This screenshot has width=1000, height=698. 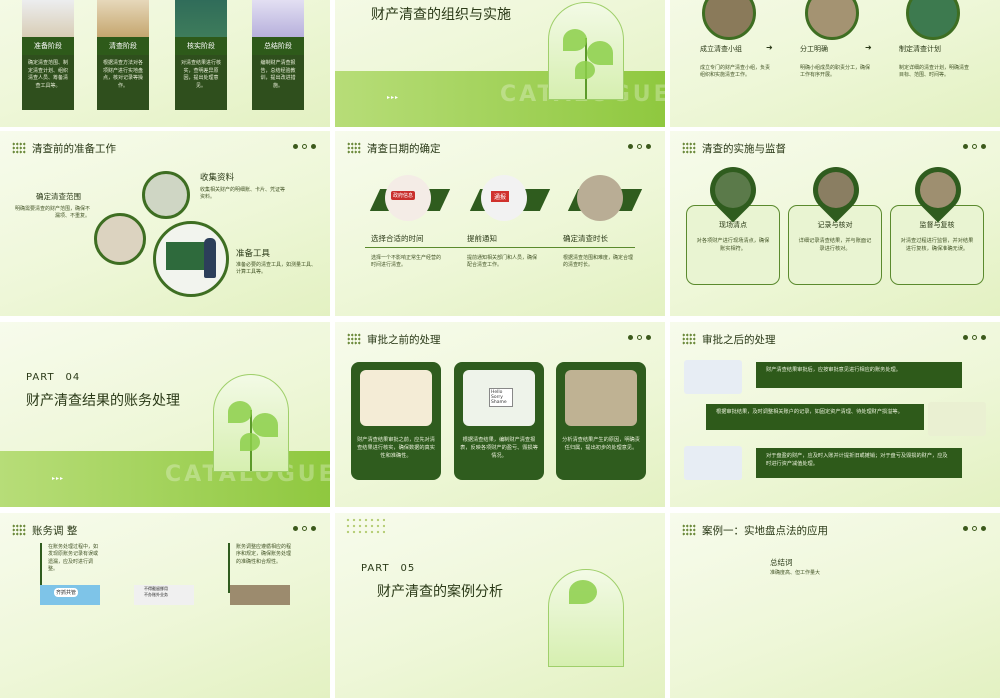 I want to click on slide-thumbnail-part04: PART 04 财产清查结果的账务处理 CATALOGUE ▸▸▸, so click(x=165, y=414).